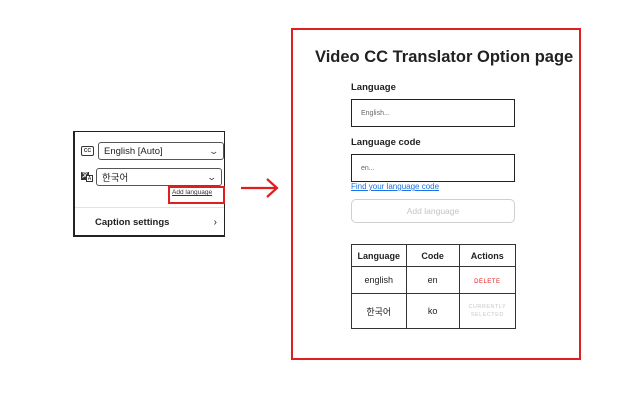  I want to click on translation-language-value: 한국어, so click(115, 178).